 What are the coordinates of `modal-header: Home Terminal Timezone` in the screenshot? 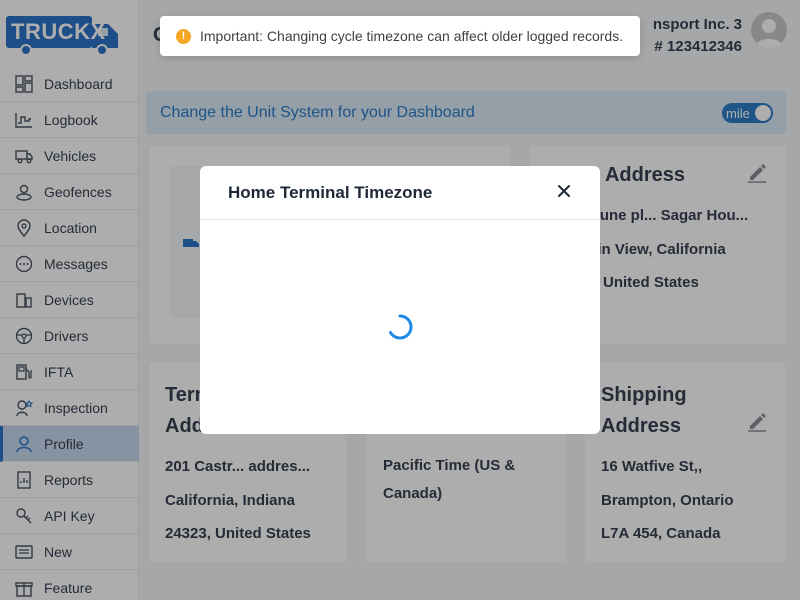 It's located at (400, 193).